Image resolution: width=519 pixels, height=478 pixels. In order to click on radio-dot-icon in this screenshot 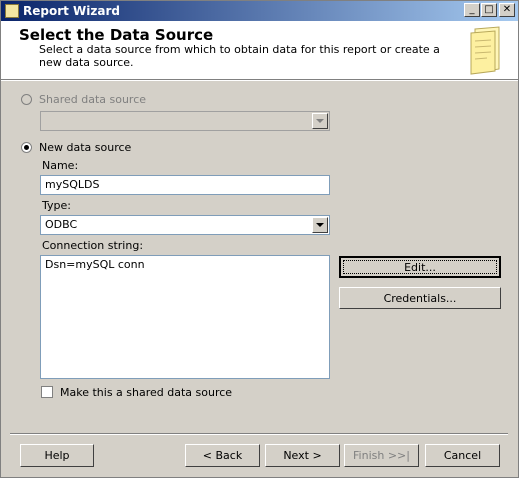, I will do `click(26, 147)`.